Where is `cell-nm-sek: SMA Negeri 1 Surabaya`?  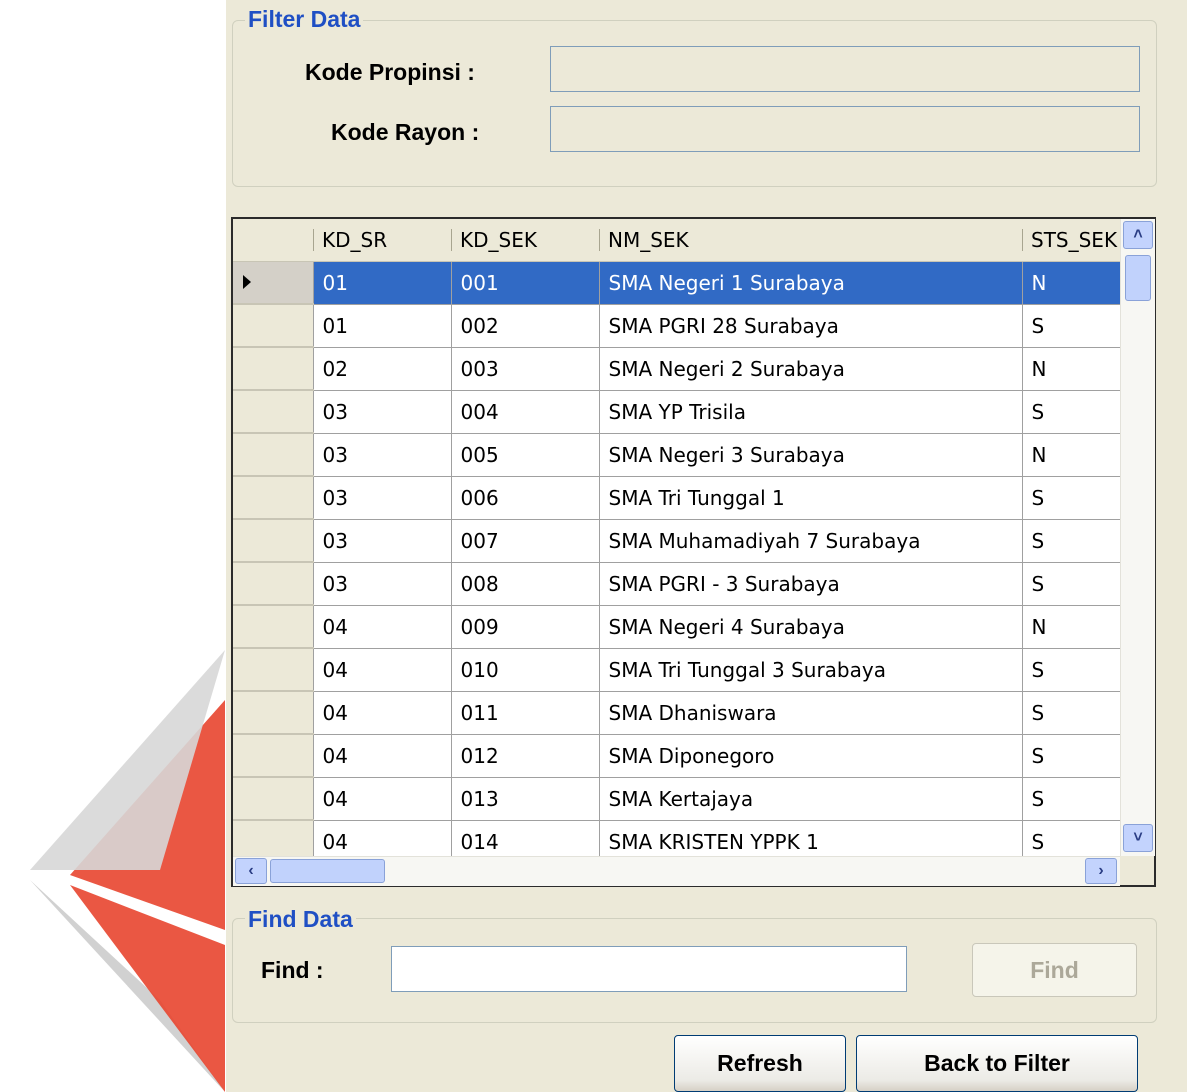
cell-nm-sek: SMA Negeri 1 Surabaya is located at coordinates (810, 282).